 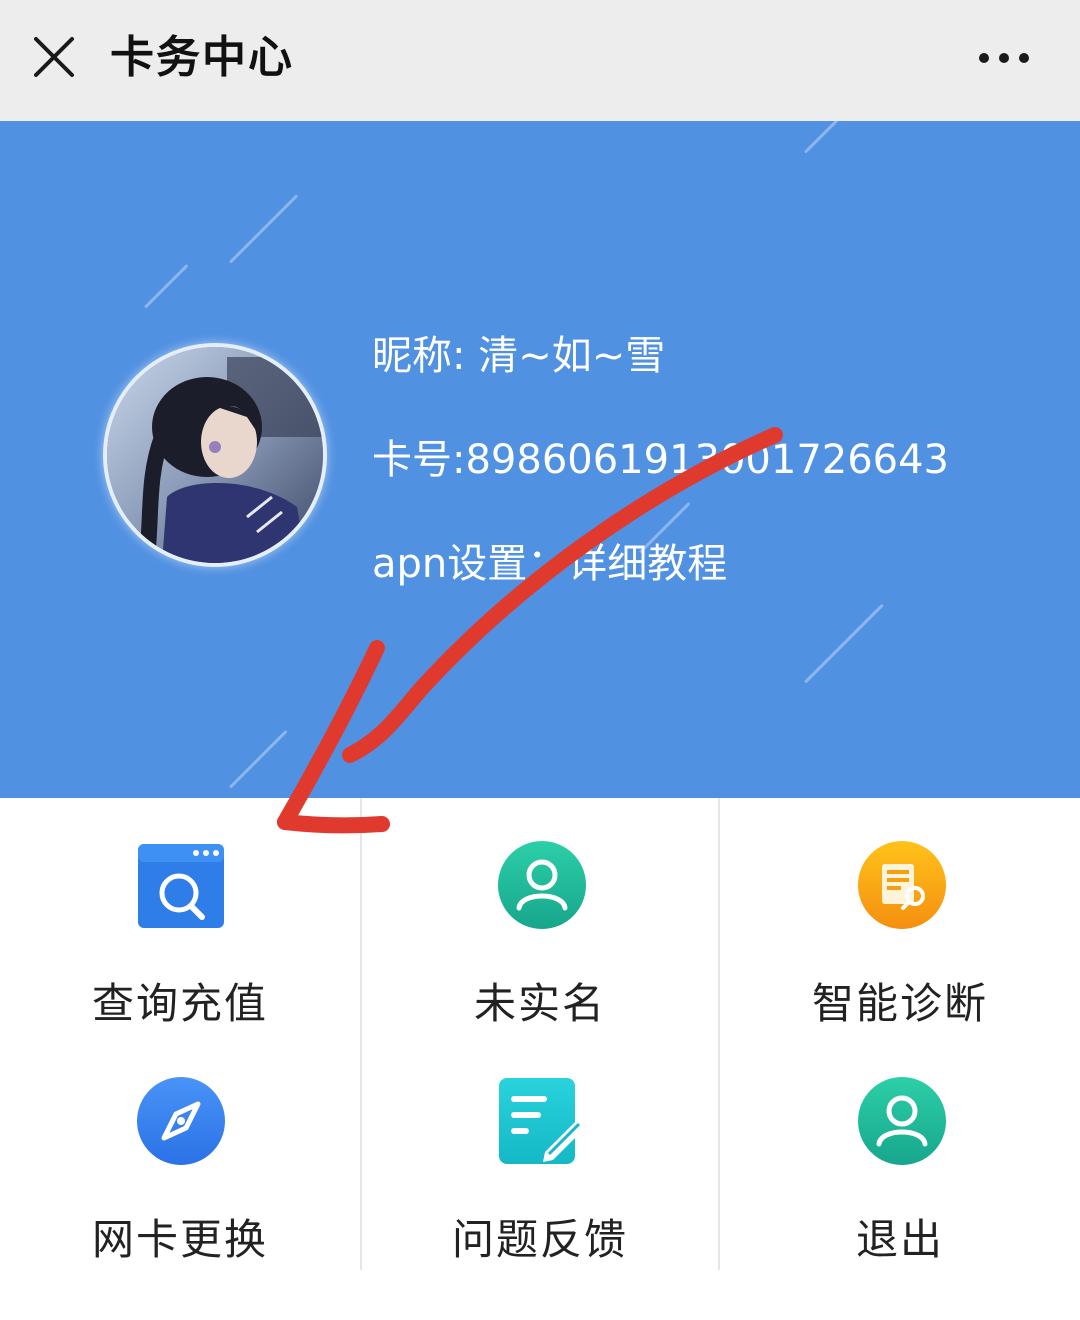 I want to click on search-browser-icon, so click(x=181, y=885).